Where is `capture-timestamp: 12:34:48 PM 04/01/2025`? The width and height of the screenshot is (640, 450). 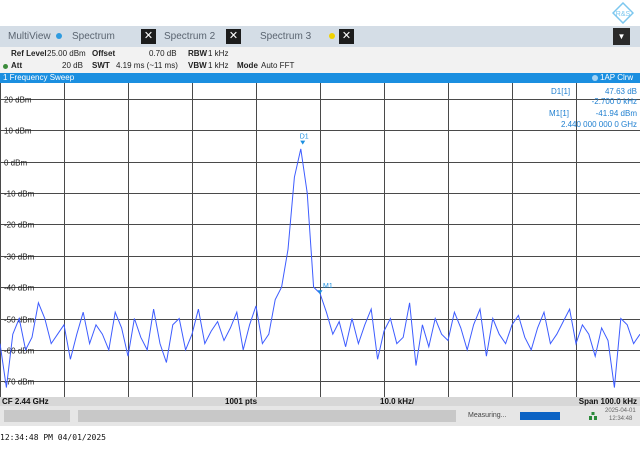 capture-timestamp: 12:34:48 PM 04/01/2025 is located at coordinates (53, 437).